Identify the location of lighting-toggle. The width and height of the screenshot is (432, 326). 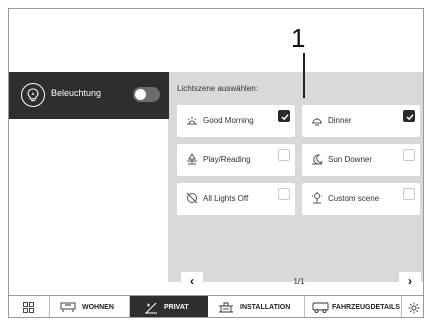
(146, 94).